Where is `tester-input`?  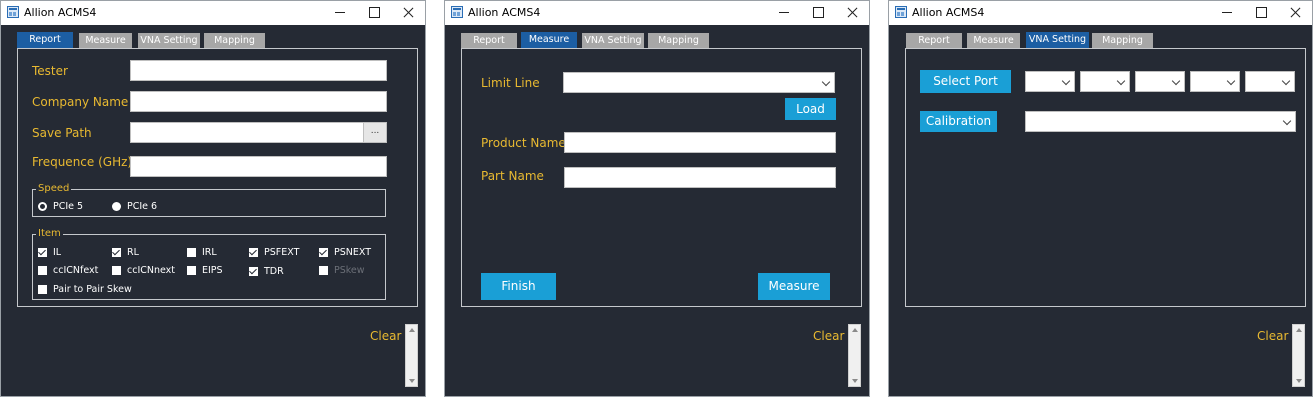 tester-input is located at coordinates (258, 70).